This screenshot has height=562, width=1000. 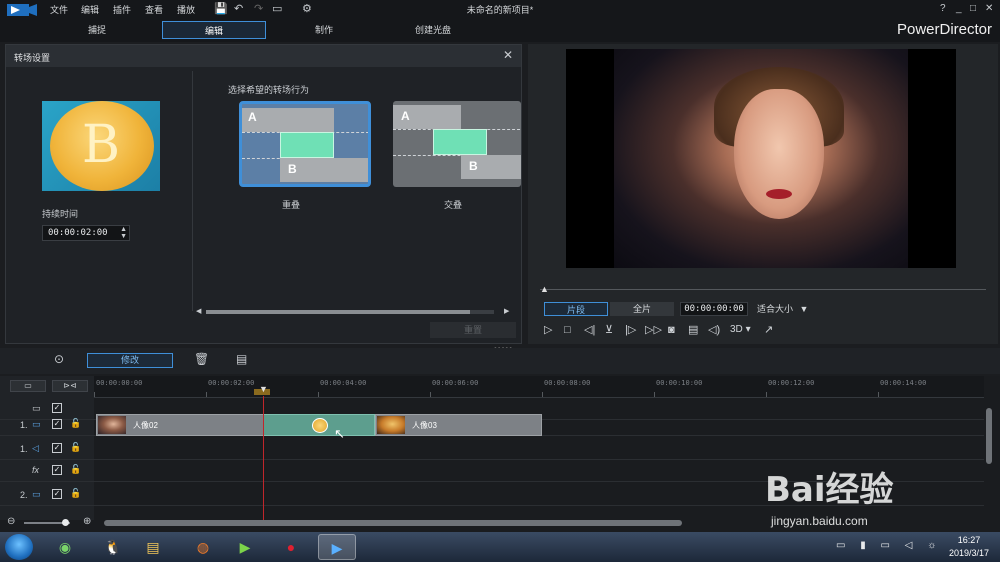 I want to click on track-manager-button: ▭, so click(x=28, y=386).